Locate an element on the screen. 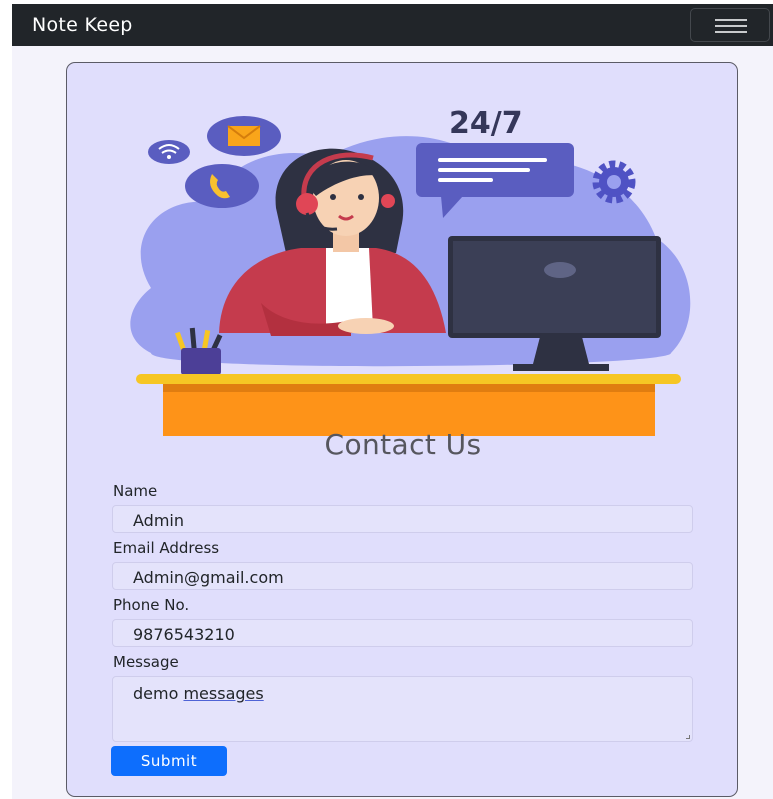  navbar-toggle-button is located at coordinates (730, 25).